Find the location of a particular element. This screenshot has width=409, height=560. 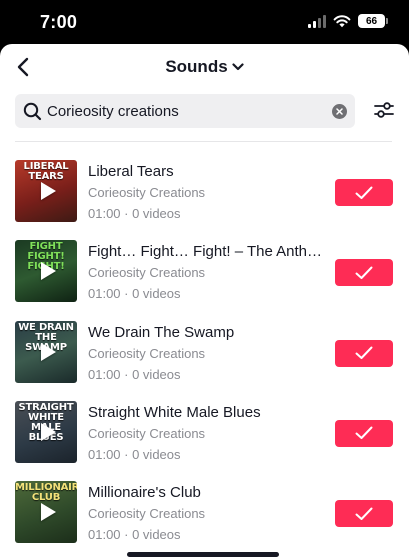

search-box is located at coordinates (185, 111).